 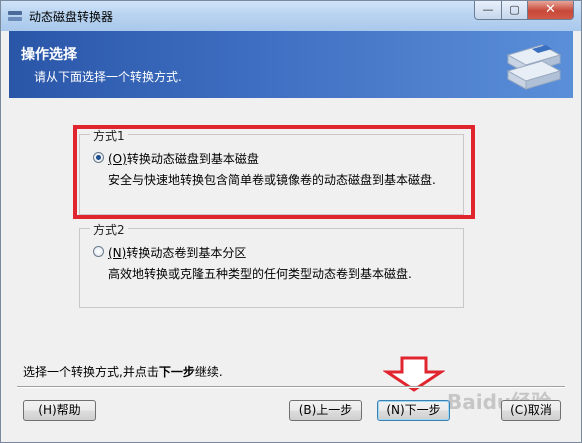 I want to click on cancel-button: (C)取消, so click(x=531, y=410).